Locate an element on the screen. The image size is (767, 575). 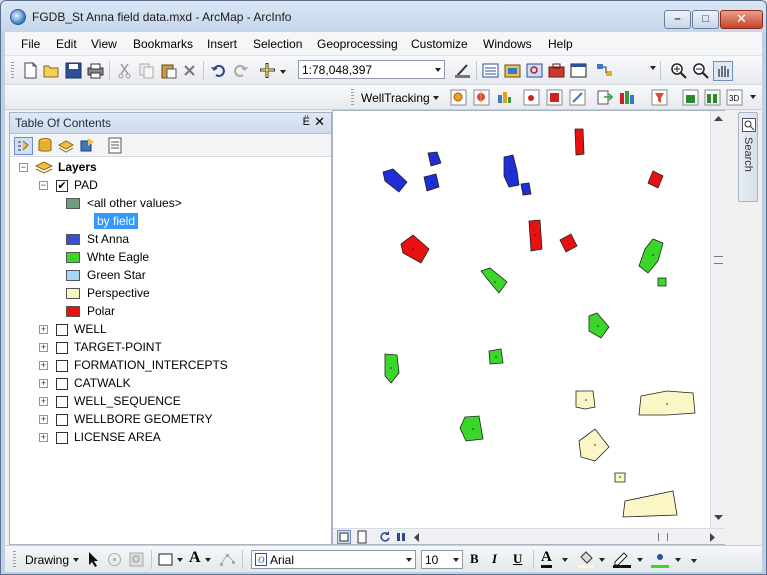
bold-button: B is located at coordinates (474, 559).